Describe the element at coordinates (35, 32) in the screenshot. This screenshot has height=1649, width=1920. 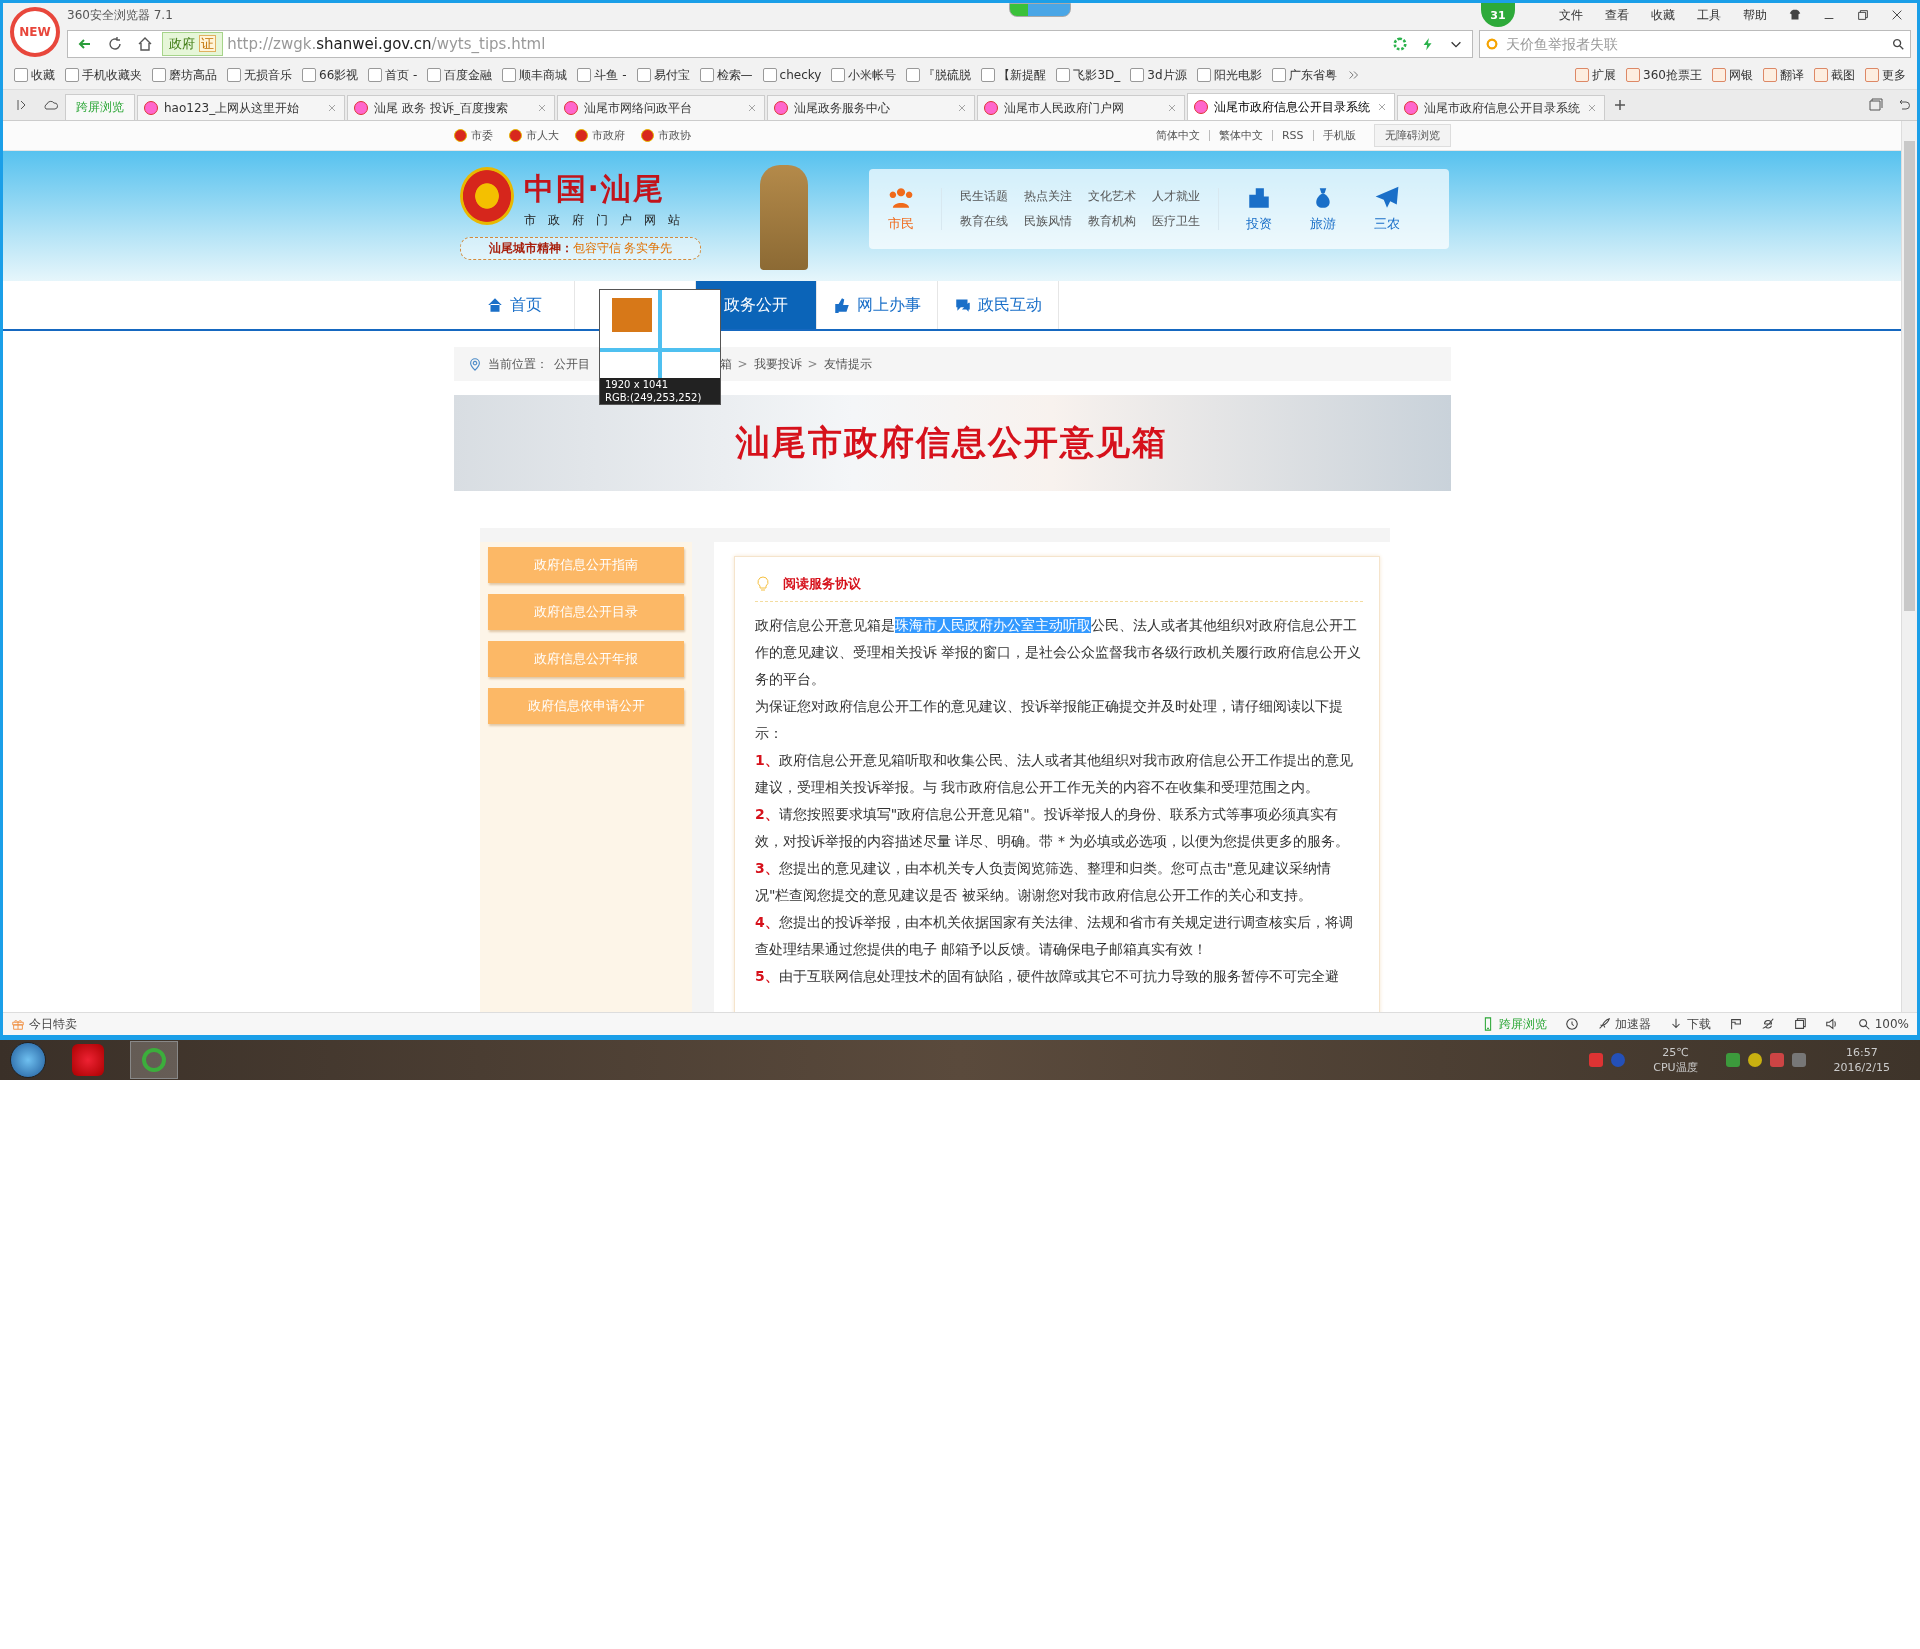
I see `new-badge: NEW` at that location.